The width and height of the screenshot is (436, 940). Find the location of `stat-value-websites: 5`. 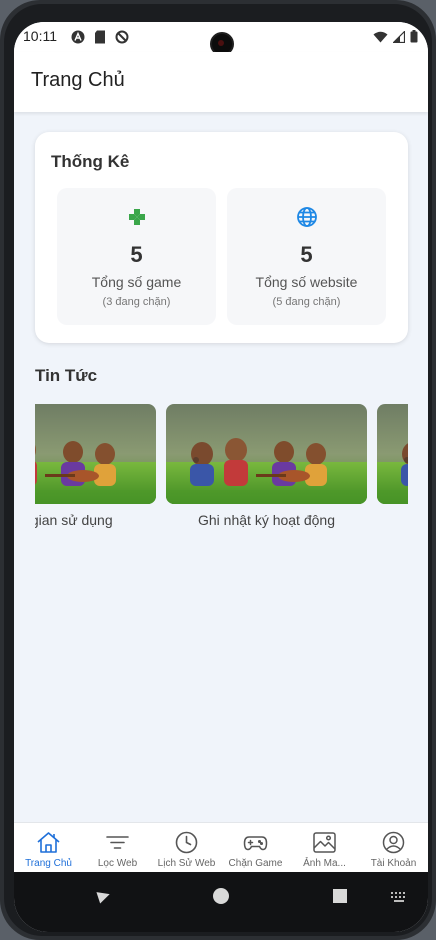

stat-value-websites: 5 is located at coordinates (306, 254).